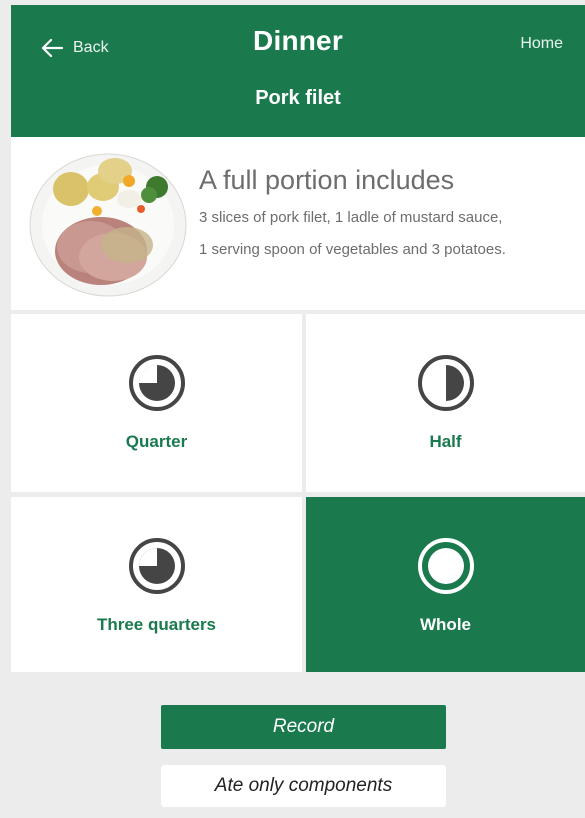 This screenshot has height=818, width=585. I want to click on portion-label: Half, so click(445, 441).